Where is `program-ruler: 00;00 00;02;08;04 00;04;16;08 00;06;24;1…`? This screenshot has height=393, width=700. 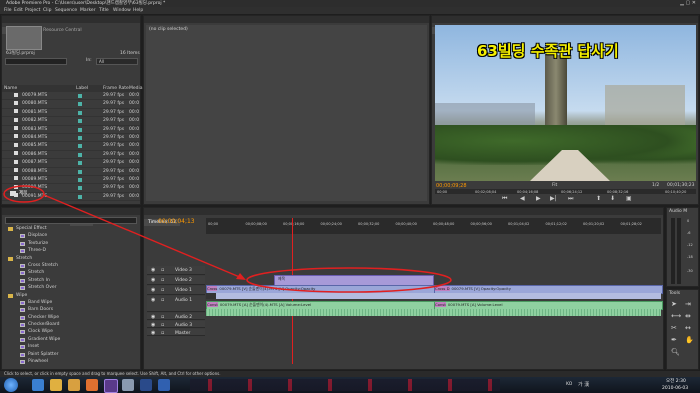
program-ruler: 00;00 00;02;08;04 00;04;16;08 00;06;24;1… is located at coordinates (565, 191).